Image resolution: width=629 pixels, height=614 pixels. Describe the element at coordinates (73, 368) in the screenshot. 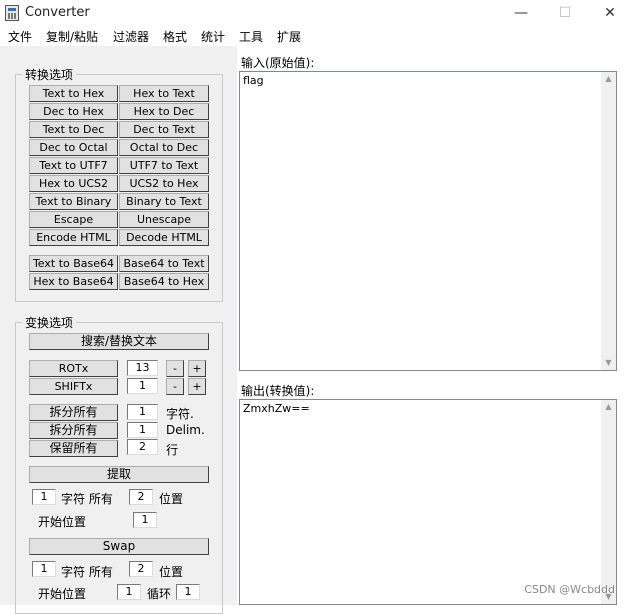

I see `rotx-button: ROTx` at that location.